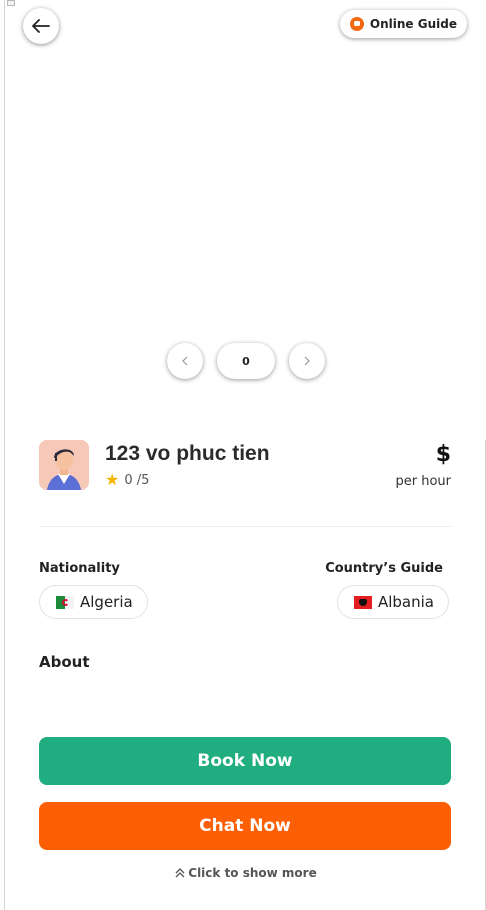 The width and height of the screenshot is (486, 910). I want to click on gallery-page-indicator: 0, so click(246, 361).